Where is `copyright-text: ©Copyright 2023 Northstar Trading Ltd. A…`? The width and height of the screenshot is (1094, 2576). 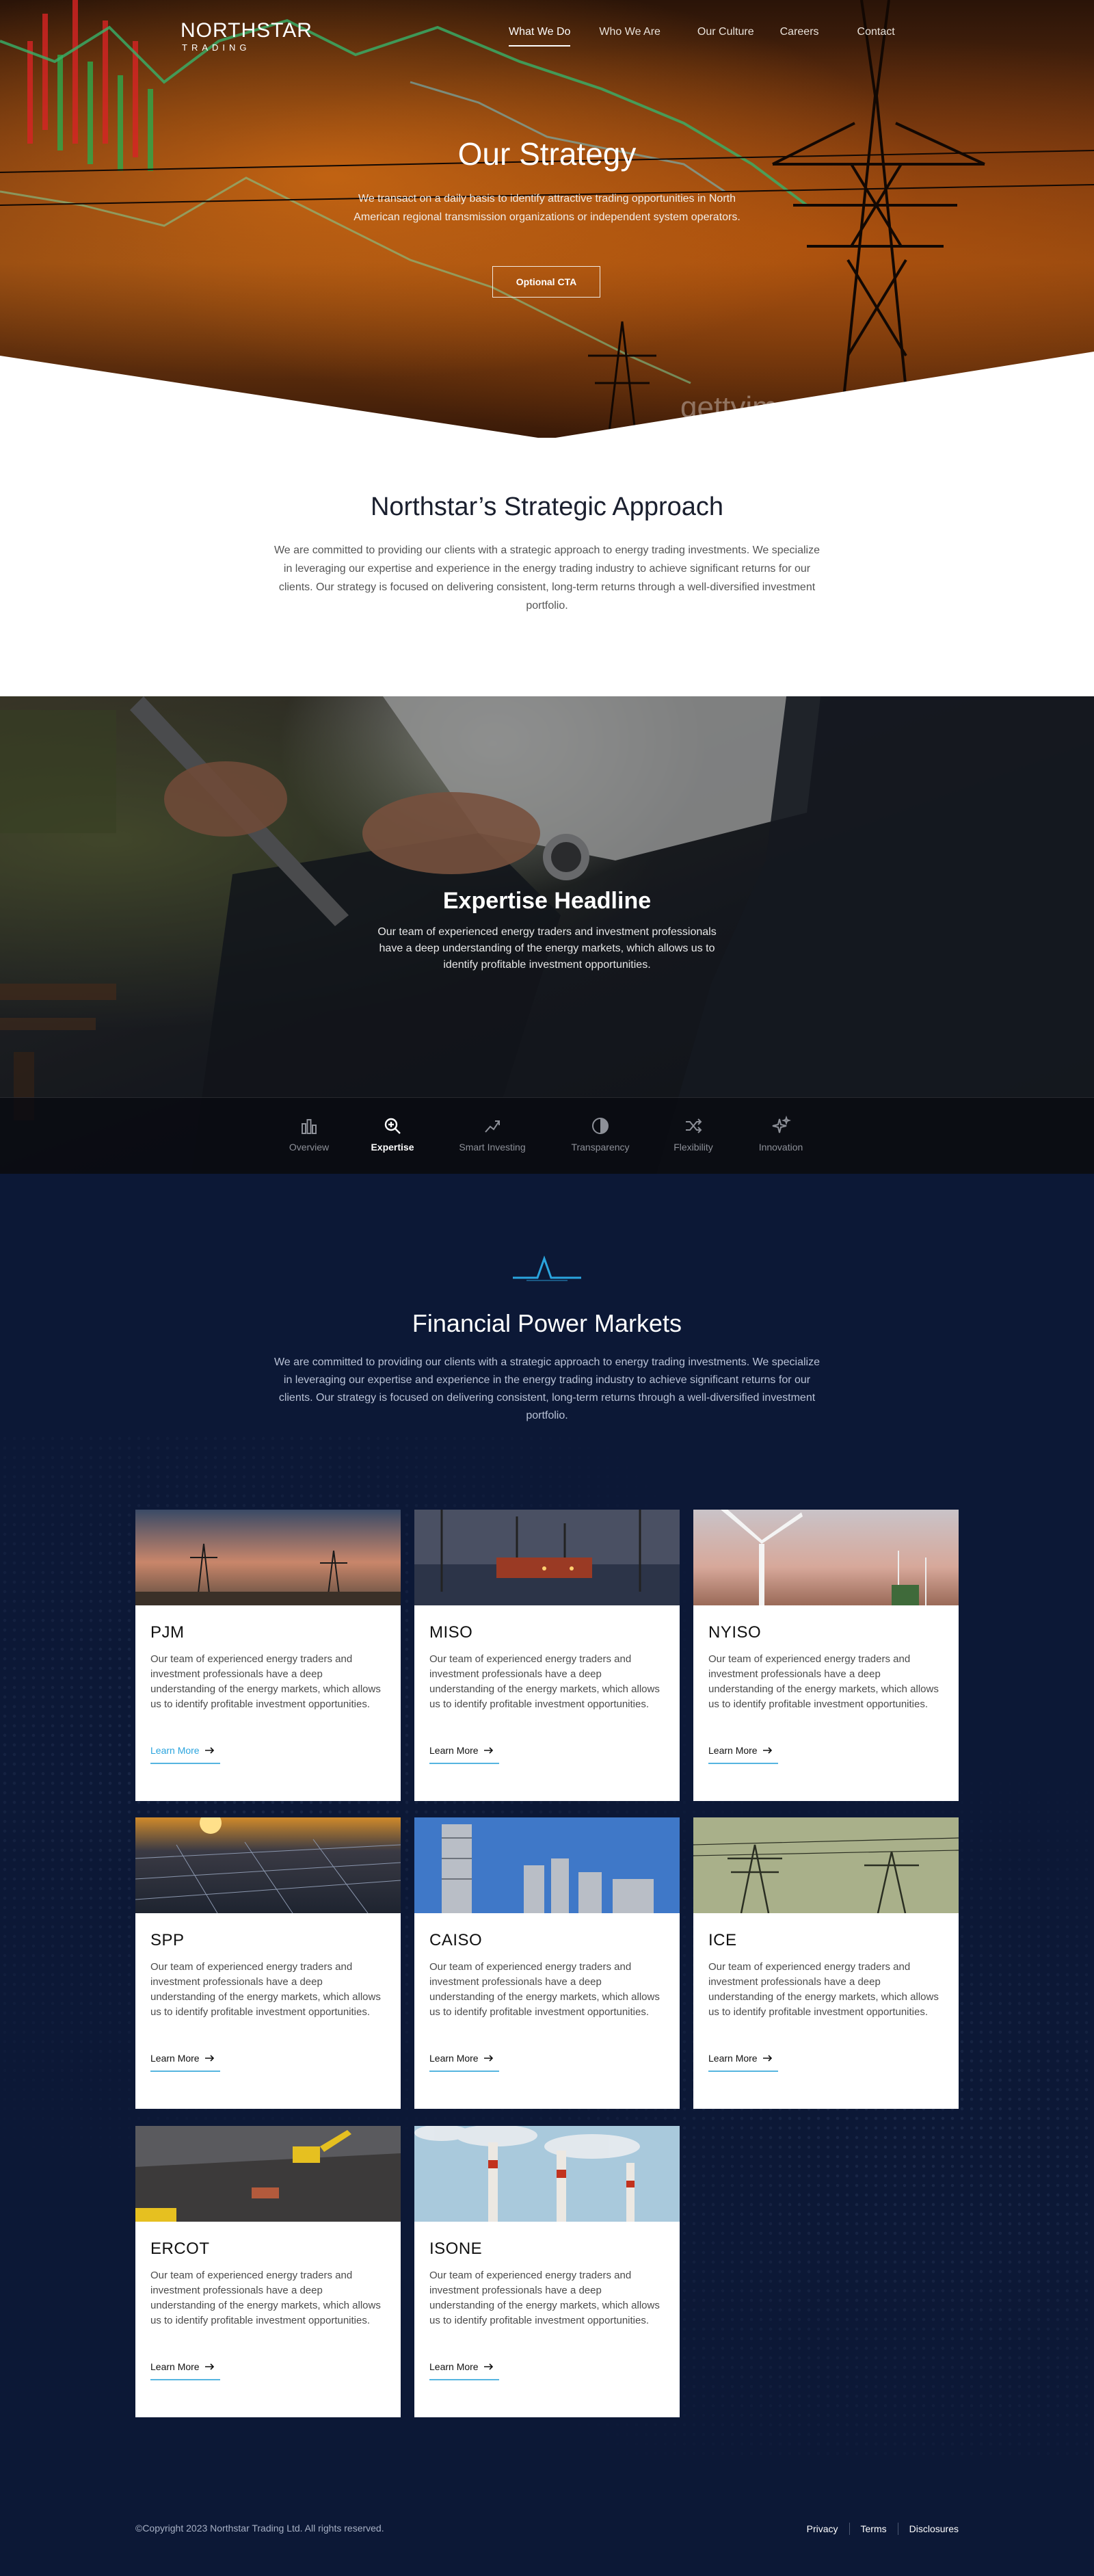 copyright-text: ©Copyright 2023 Northstar Trading Ltd. A… is located at coordinates (259, 2528).